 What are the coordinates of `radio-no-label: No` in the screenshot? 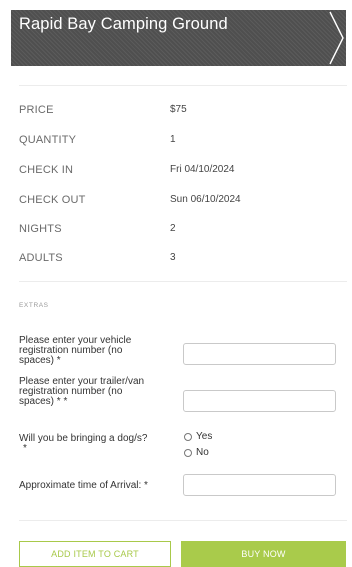 It's located at (202, 452).